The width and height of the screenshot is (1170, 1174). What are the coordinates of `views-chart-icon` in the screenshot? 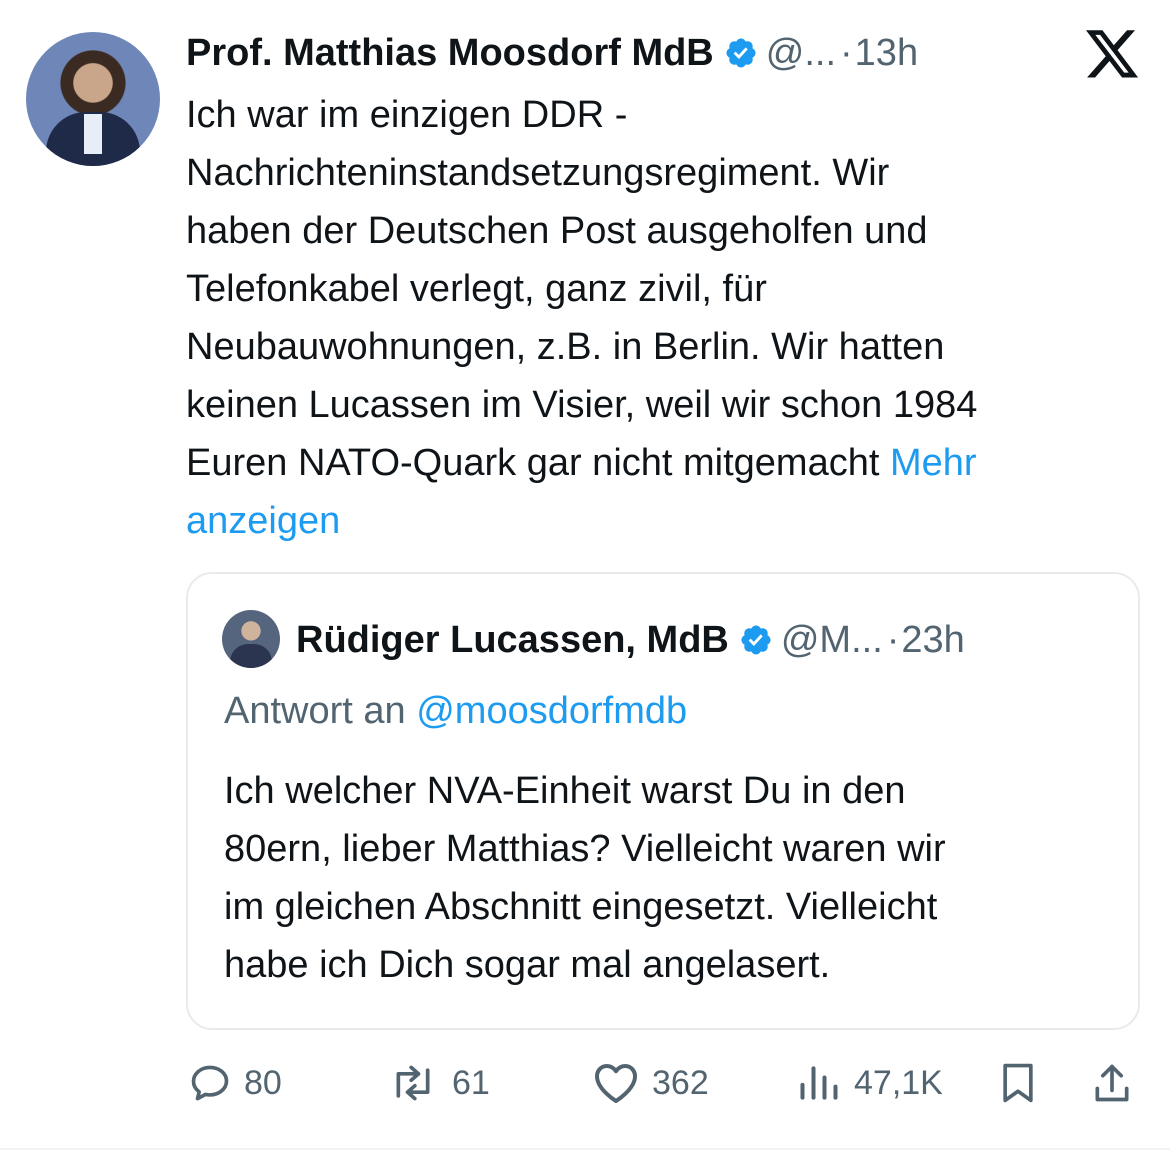 It's located at (819, 1083).